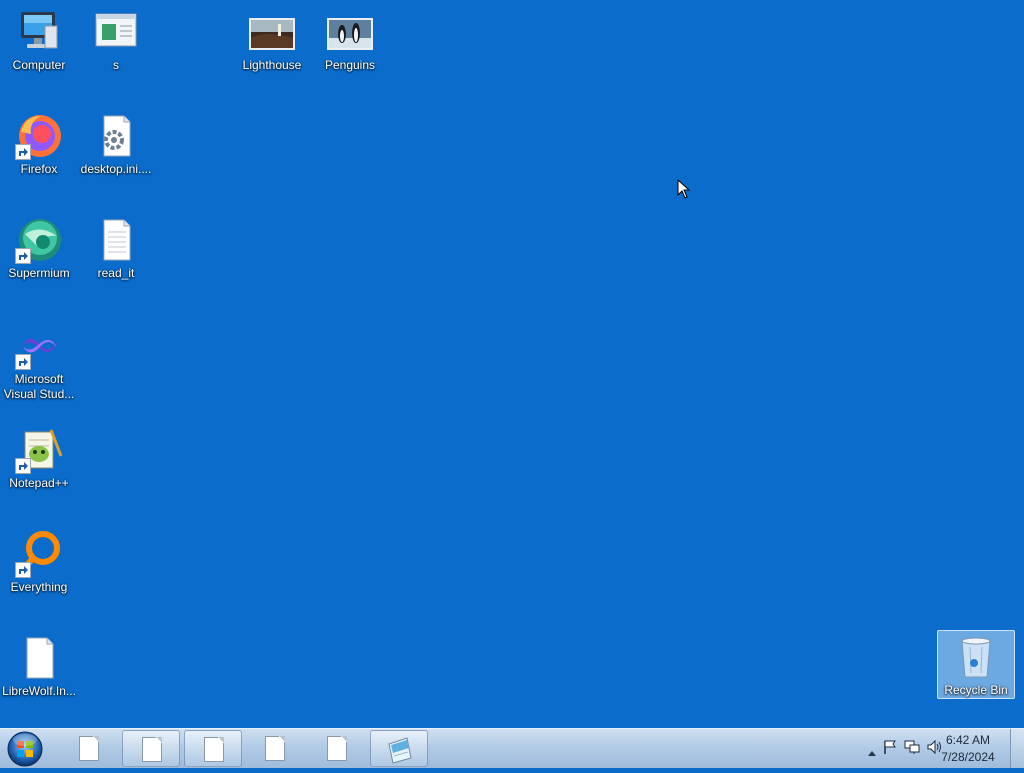  What do you see at coordinates (912, 749) in the screenshot?
I see `network-icon` at bounding box center [912, 749].